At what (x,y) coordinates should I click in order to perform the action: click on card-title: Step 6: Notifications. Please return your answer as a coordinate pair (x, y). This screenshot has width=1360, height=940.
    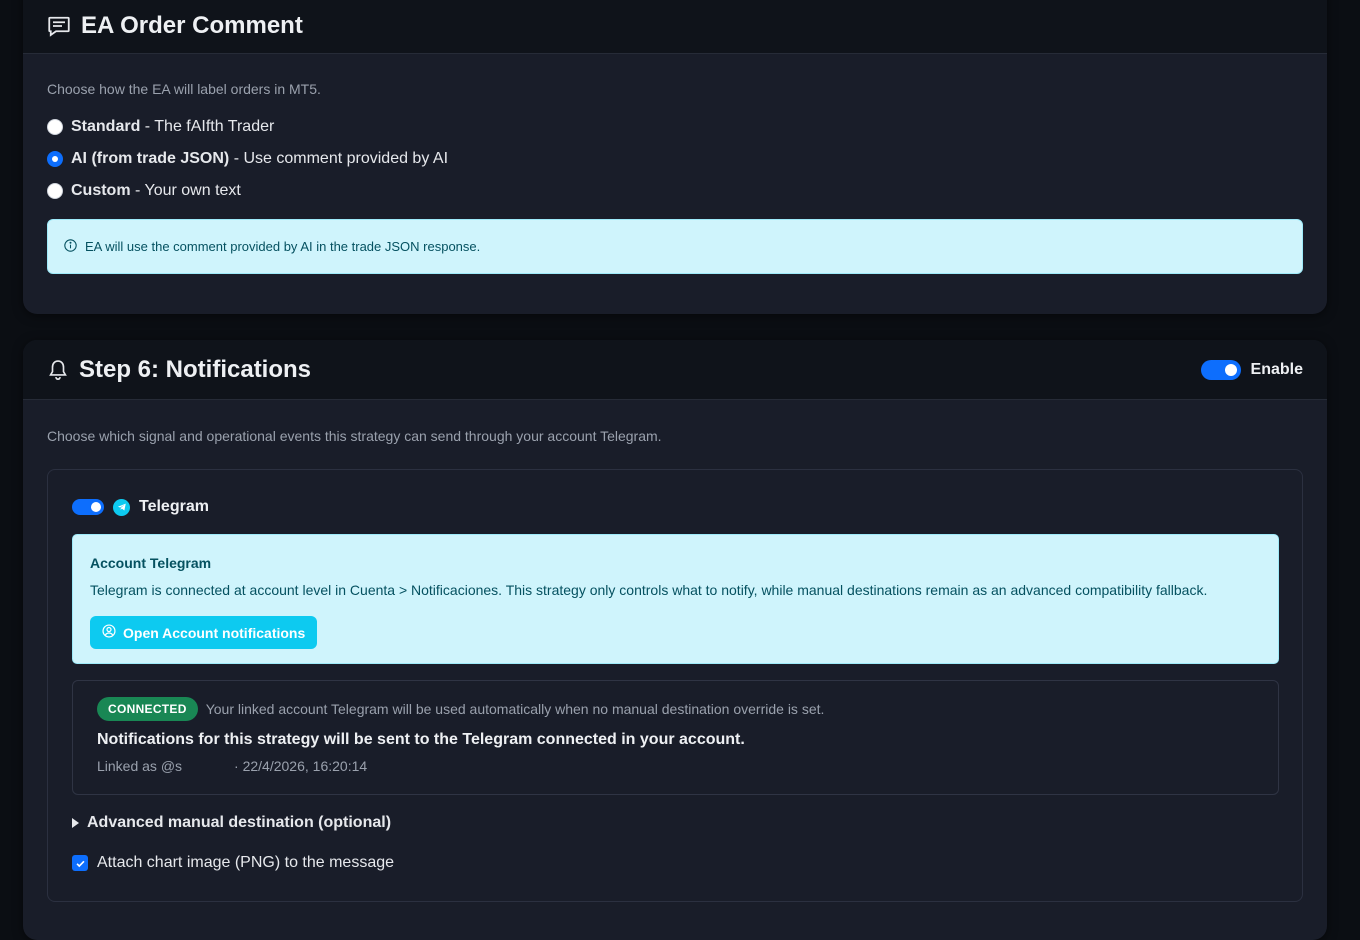
    Looking at the image, I should click on (179, 370).